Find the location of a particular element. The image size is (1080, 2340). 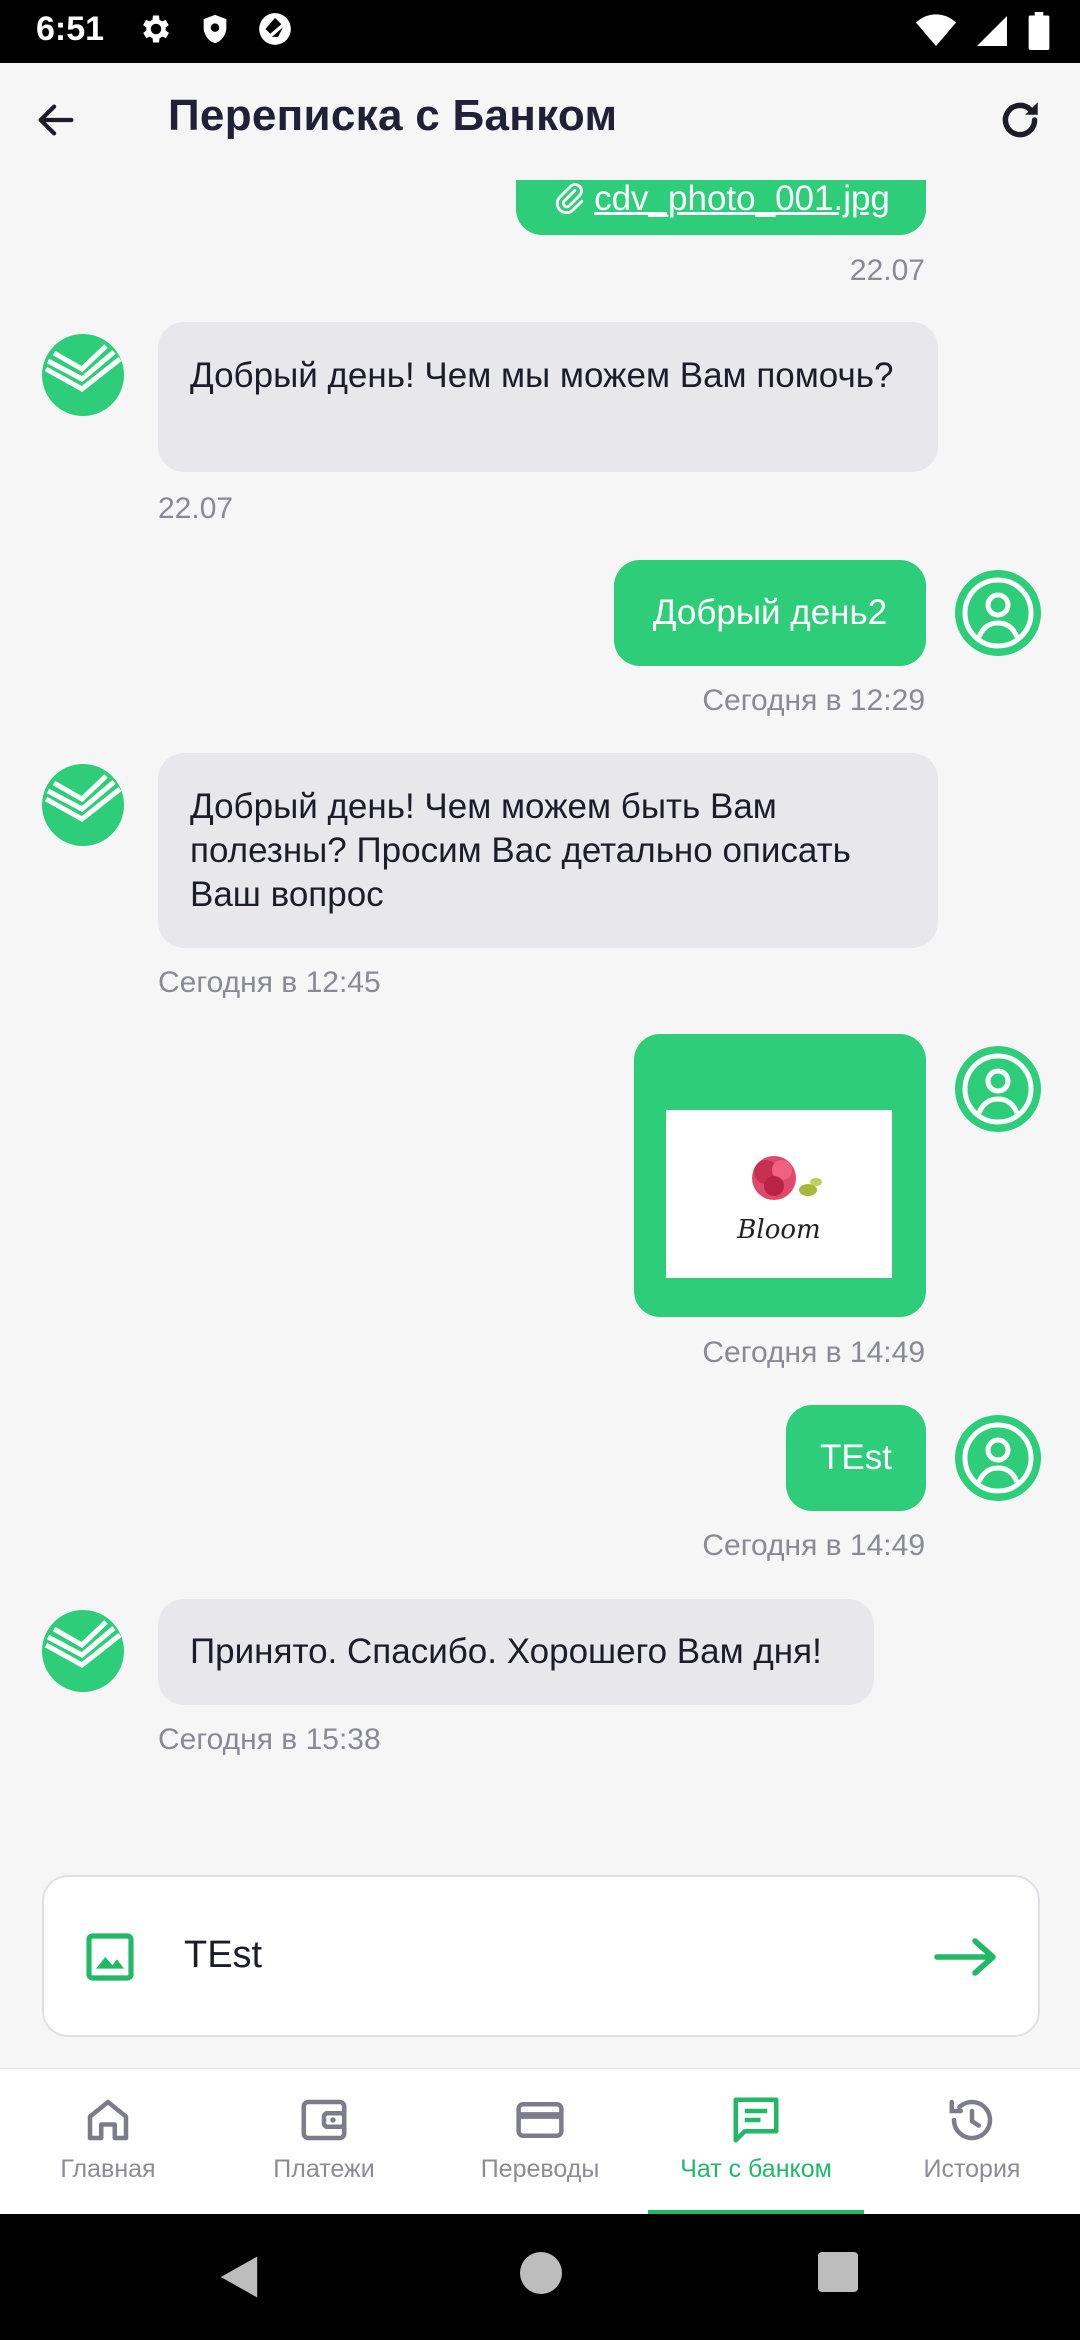

message-outgoing-image: Bloom is located at coordinates (780, 1175).